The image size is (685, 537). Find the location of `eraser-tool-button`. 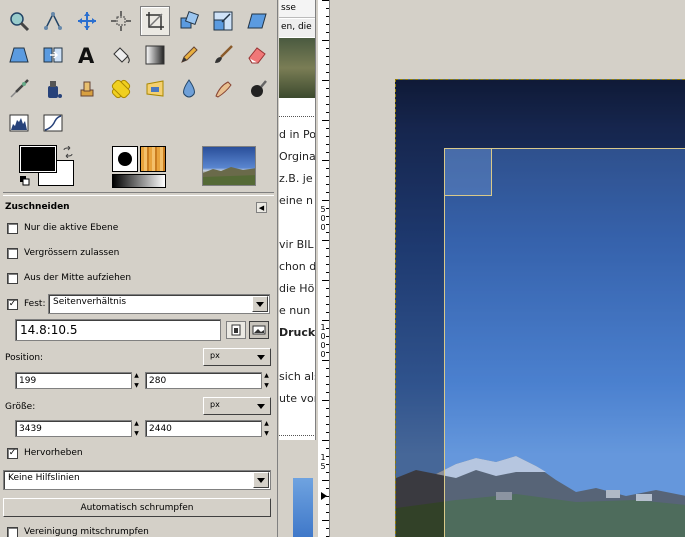

eraser-tool-button is located at coordinates (257, 55).